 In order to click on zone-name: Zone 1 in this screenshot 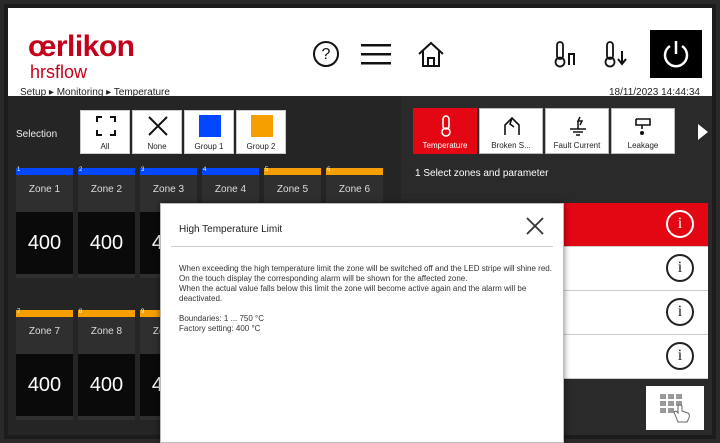, I will do `click(44, 189)`.